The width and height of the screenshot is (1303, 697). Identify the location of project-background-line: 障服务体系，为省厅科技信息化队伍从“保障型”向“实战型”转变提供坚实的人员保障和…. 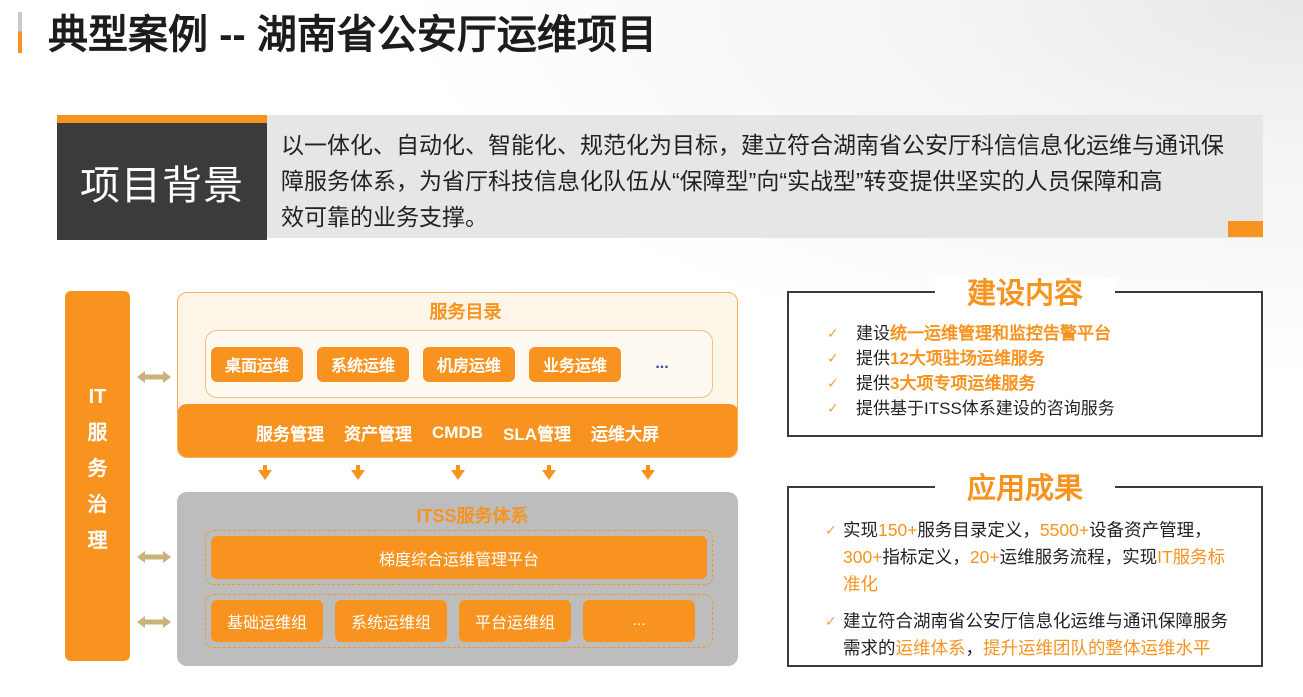
(722, 181).